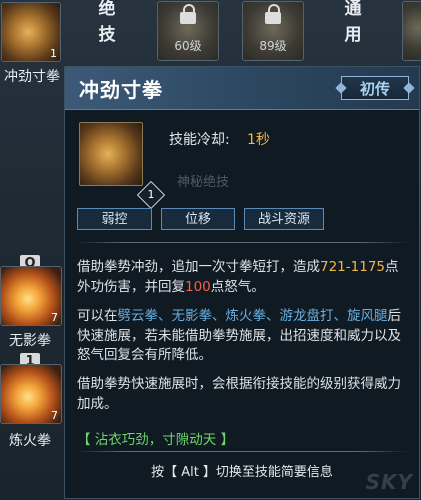 The image size is (421, 500). Describe the element at coordinates (375, 88) in the screenshot. I see `rank-badge: 初传` at that location.